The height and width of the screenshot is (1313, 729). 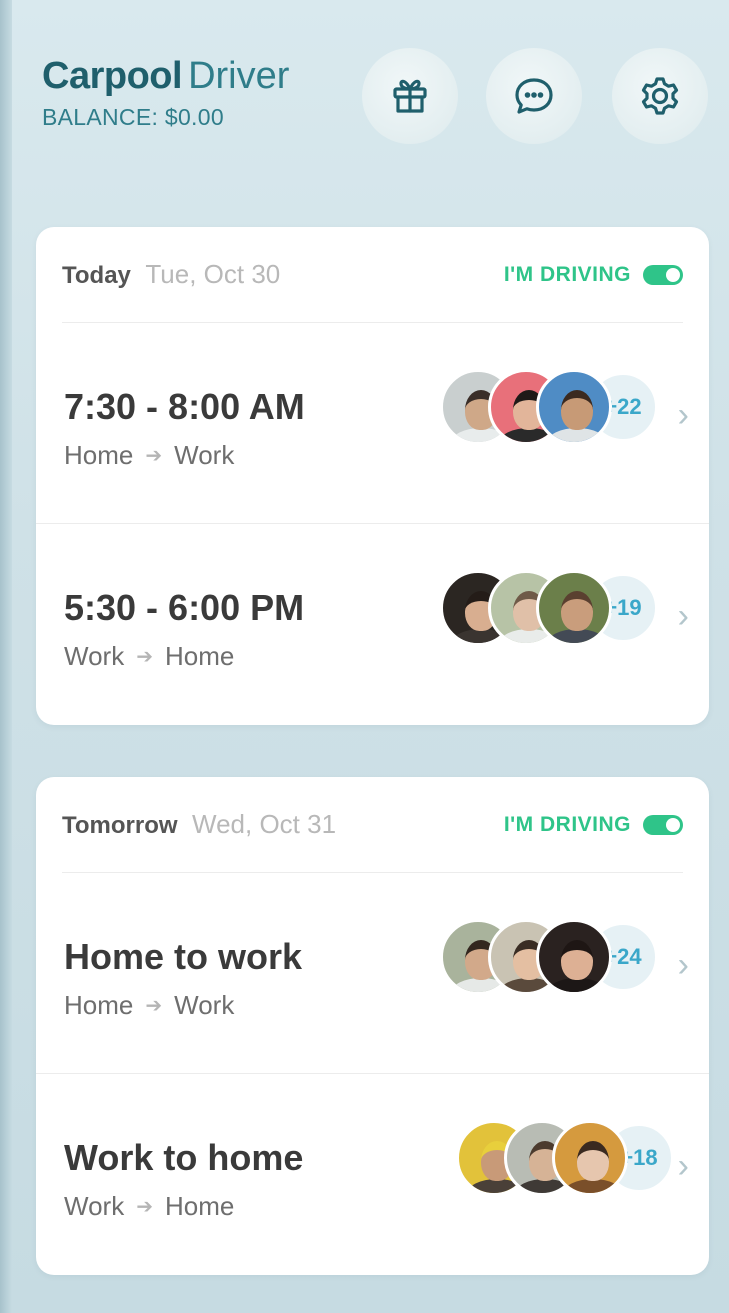 What do you see at coordinates (184, 1157) in the screenshot?
I see `ride-name: Work to home` at bounding box center [184, 1157].